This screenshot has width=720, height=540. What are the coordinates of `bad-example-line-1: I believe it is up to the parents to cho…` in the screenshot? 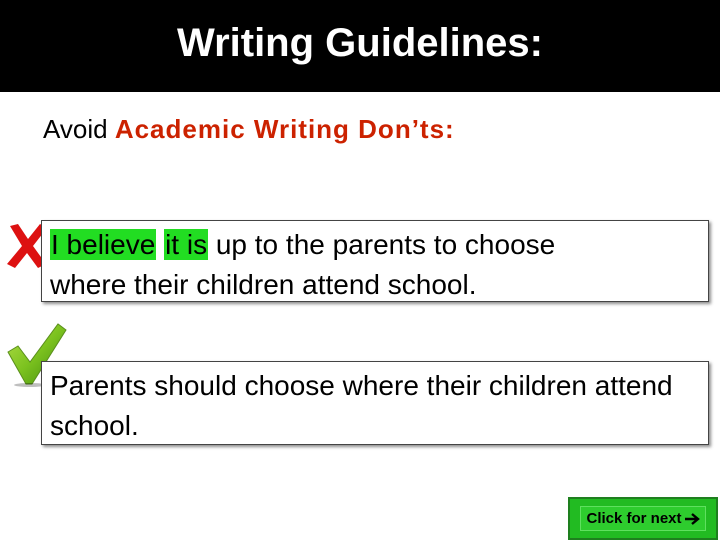 It's located at (375, 245).